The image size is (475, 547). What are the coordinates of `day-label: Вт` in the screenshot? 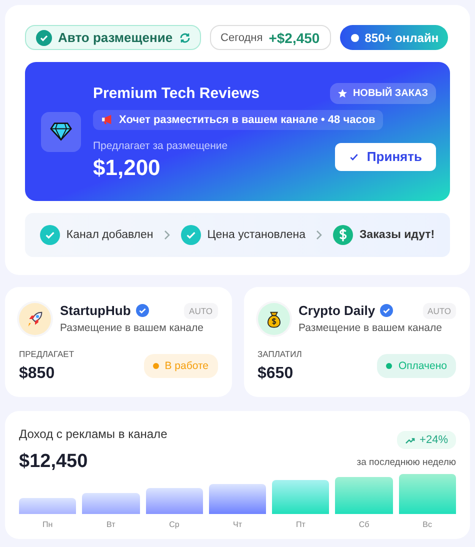 It's located at (111, 524).